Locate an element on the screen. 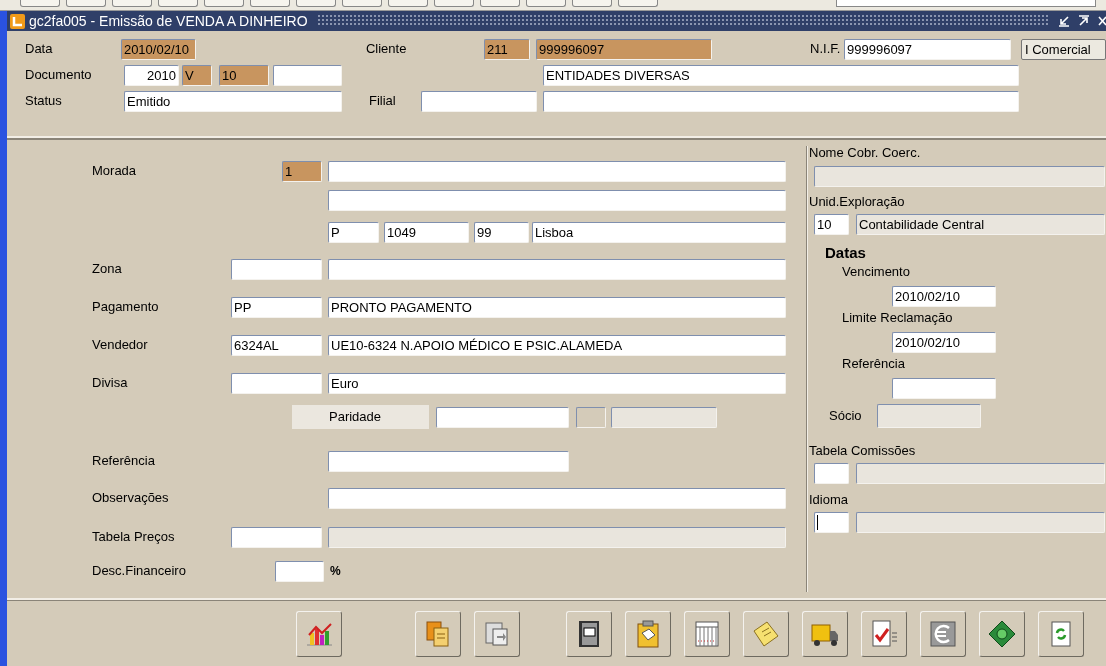  text-field: Emitido is located at coordinates (233, 101).